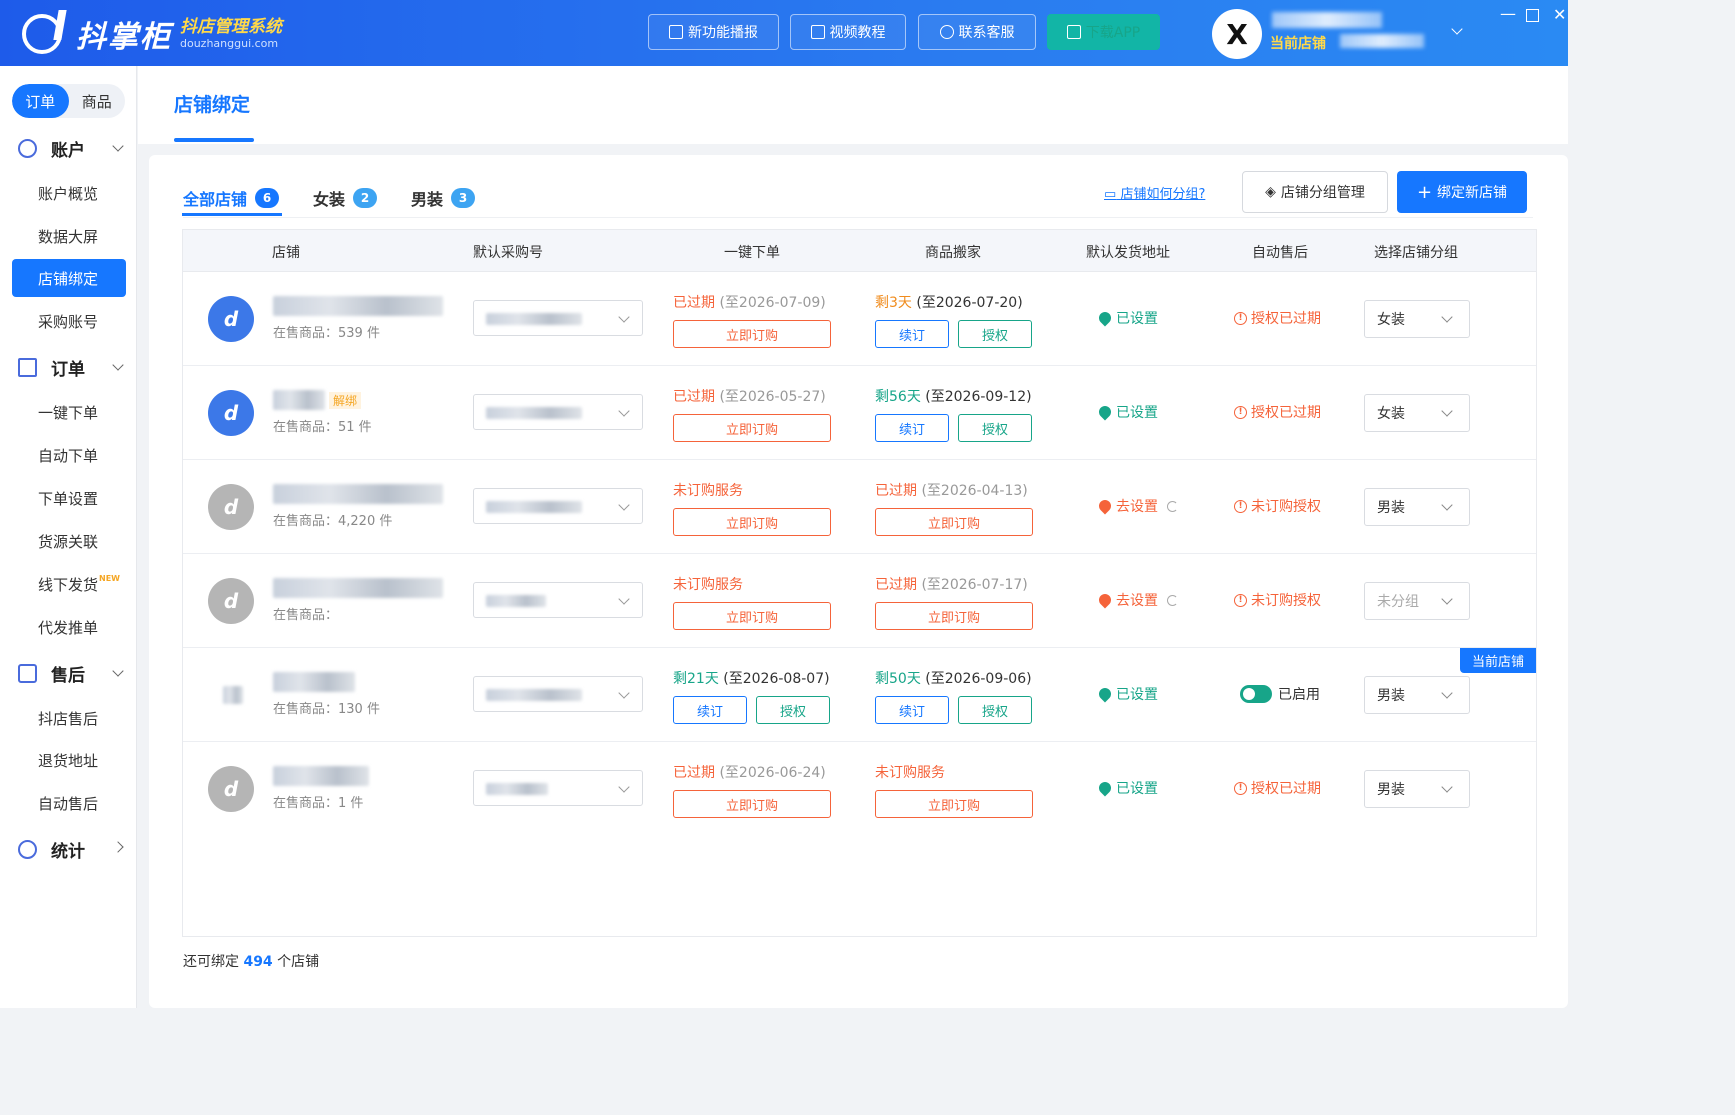  What do you see at coordinates (710, 710) in the screenshot?
I see `order-renew-button: 续订` at bounding box center [710, 710].